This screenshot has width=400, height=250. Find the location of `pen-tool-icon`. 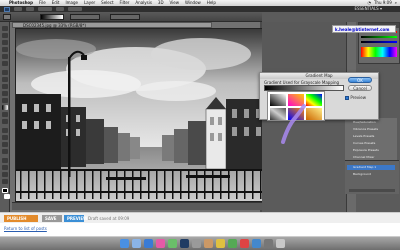

pen-tool-icon is located at coordinates (5, 130).